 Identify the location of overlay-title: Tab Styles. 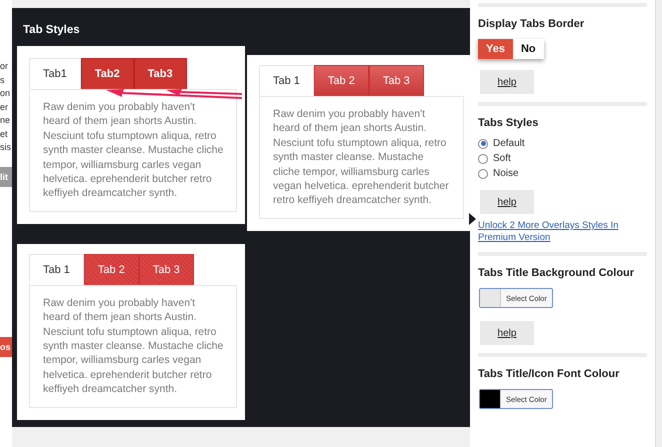
(52, 30).